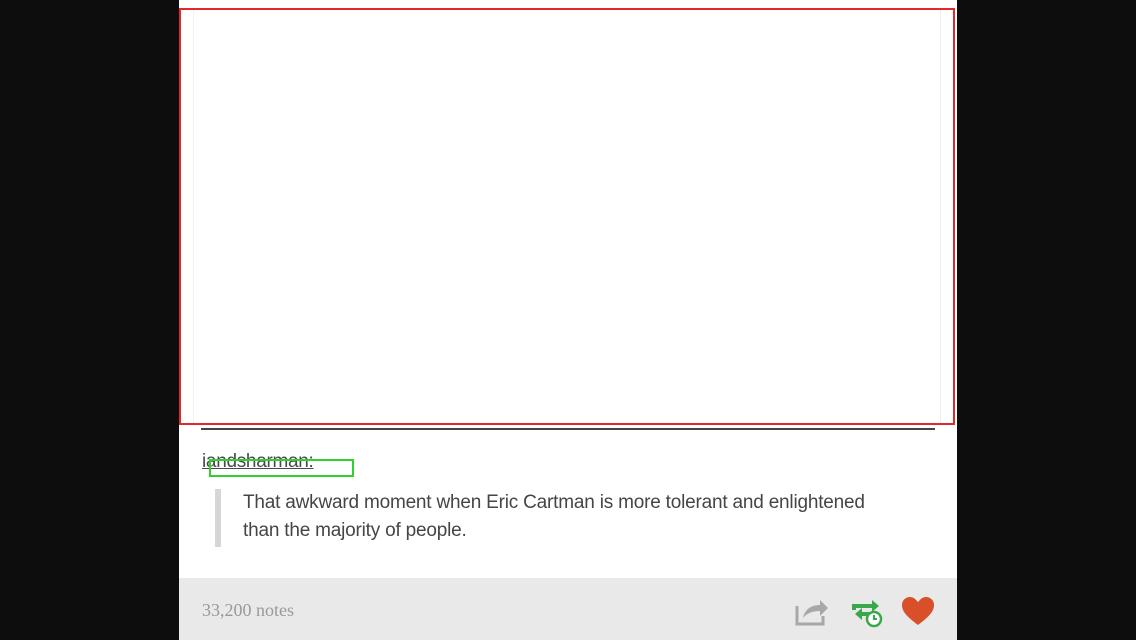 This screenshot has height=640, width=1136. What do you see at coordinates (248, 610) in the screenshot?
I see `notes-count: 33,200 notes` at bounding box center [248, 610].